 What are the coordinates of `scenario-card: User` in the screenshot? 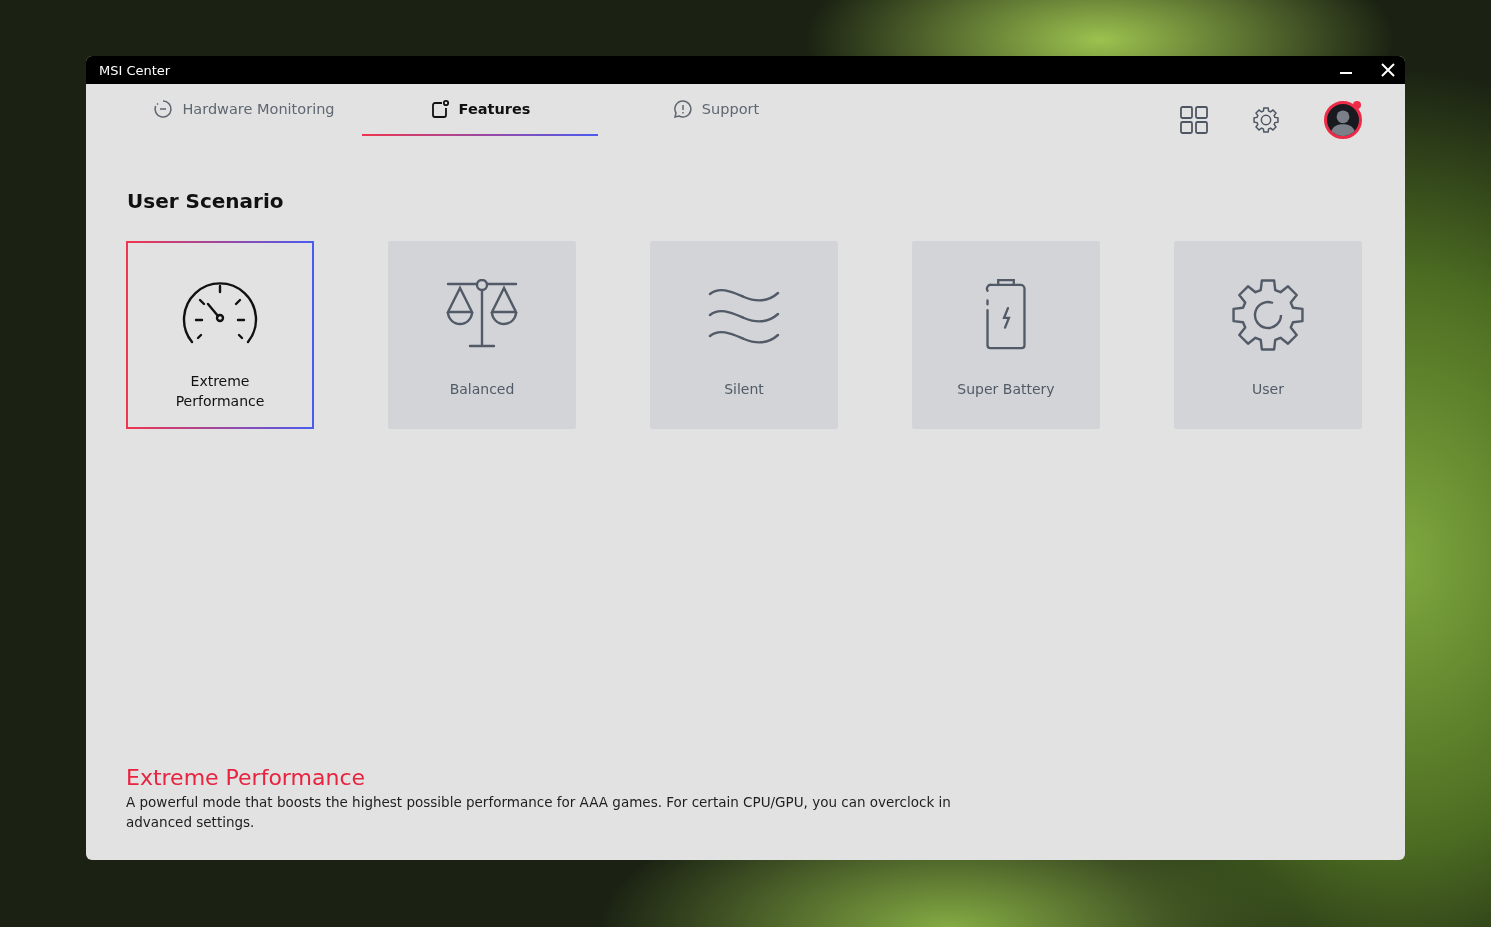 It's located at (1268, 335).